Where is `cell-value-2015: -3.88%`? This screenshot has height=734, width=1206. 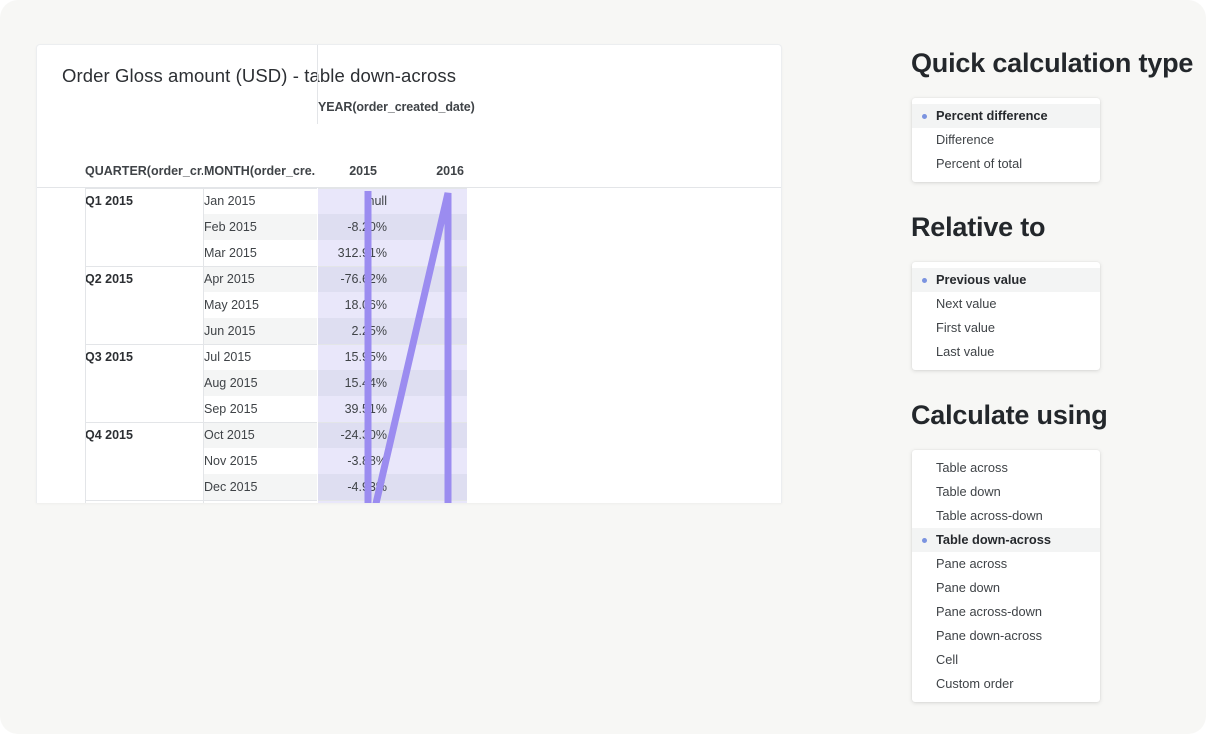 cell-value-2015: -3.88% is located at coordinates (355, 461).